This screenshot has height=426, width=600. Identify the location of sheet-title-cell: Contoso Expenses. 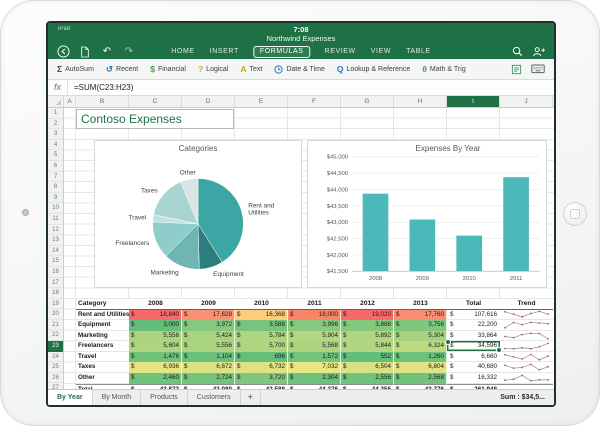
(155, 119).